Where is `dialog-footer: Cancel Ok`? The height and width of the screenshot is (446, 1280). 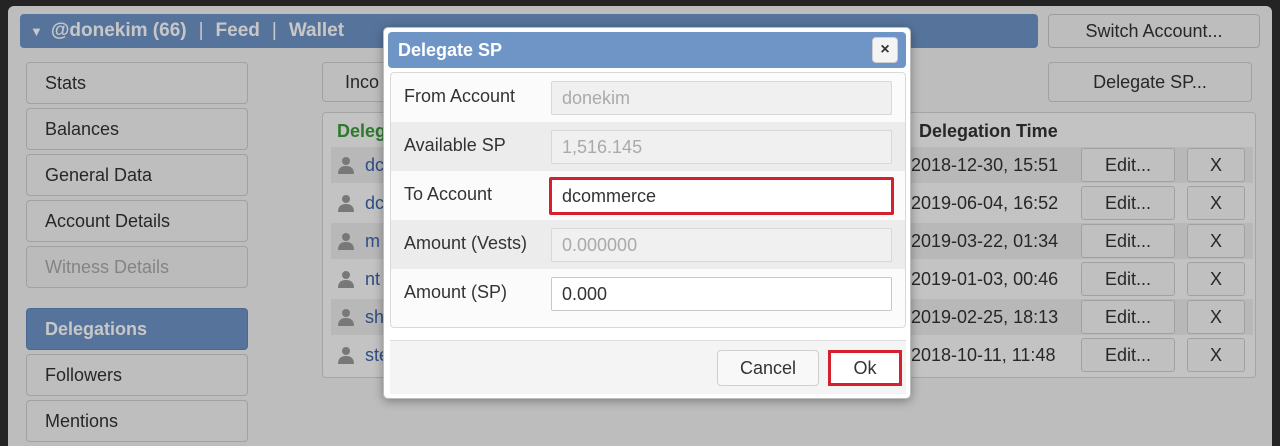 dialog-footer: Cancel Ok is located at coordinates (648, 367).